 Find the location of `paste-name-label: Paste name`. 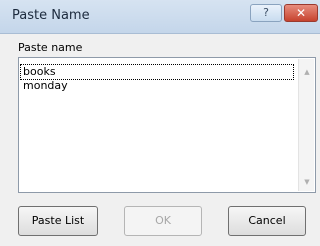

paste-name-label: Paste name is located at coordinates (50, 47).